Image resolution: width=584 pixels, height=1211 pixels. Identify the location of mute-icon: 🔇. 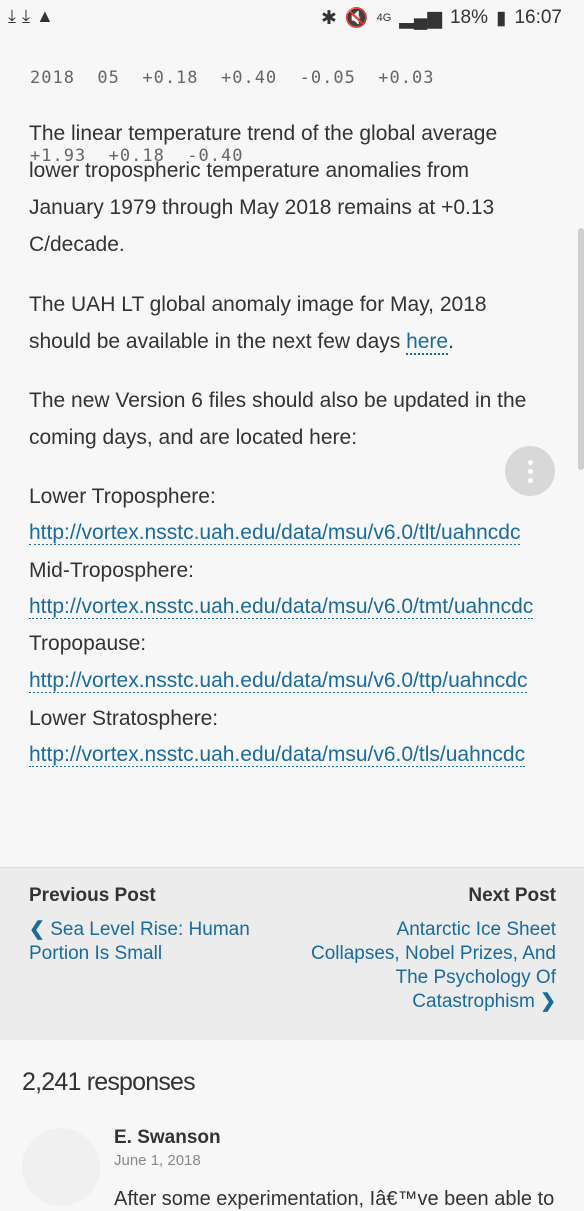
(356, 18).